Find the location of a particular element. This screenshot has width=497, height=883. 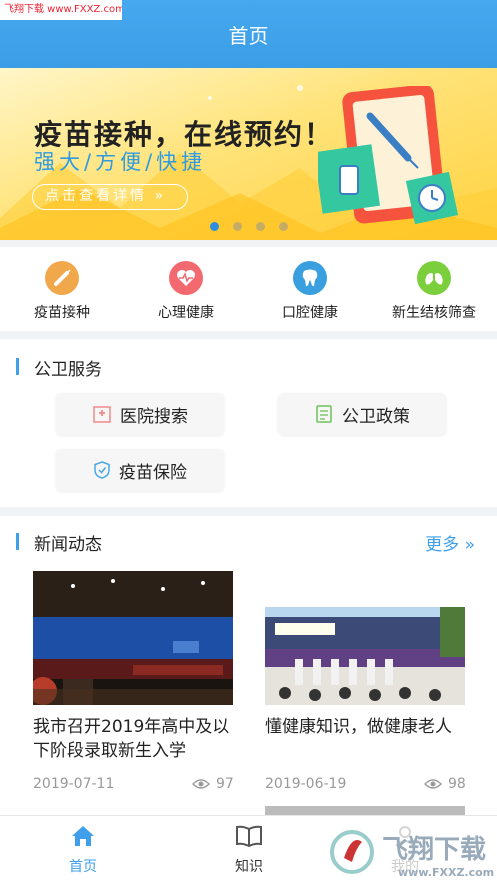

news-date: 2019-06-19 is located at coordinates (306, 784).